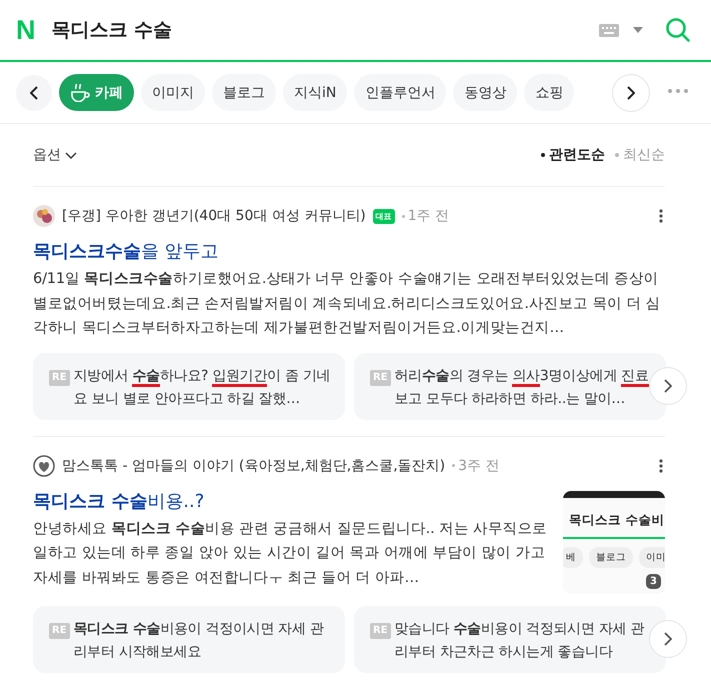 The image size is (711, 686). What do you see at coordinates (678, 30) in the screenshot?
I see `search-icon` at bounding box center [678, 30].